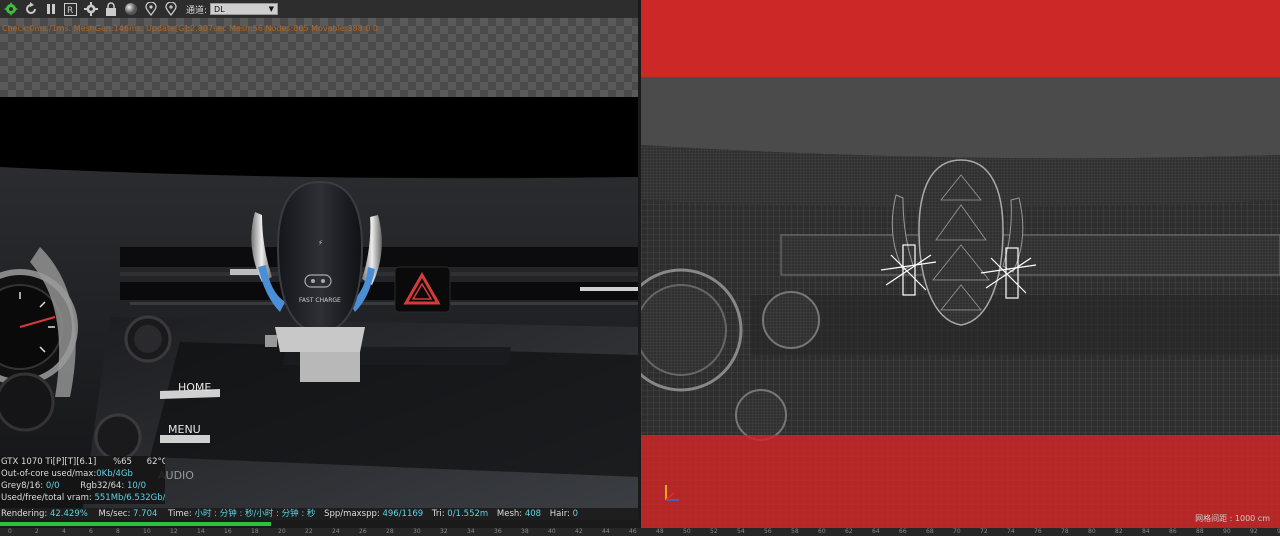  What do you see at coordinates (23, 486) in the screenshot?
I see `grey-label: Grey8/16:` at bounding box center [23, 486].